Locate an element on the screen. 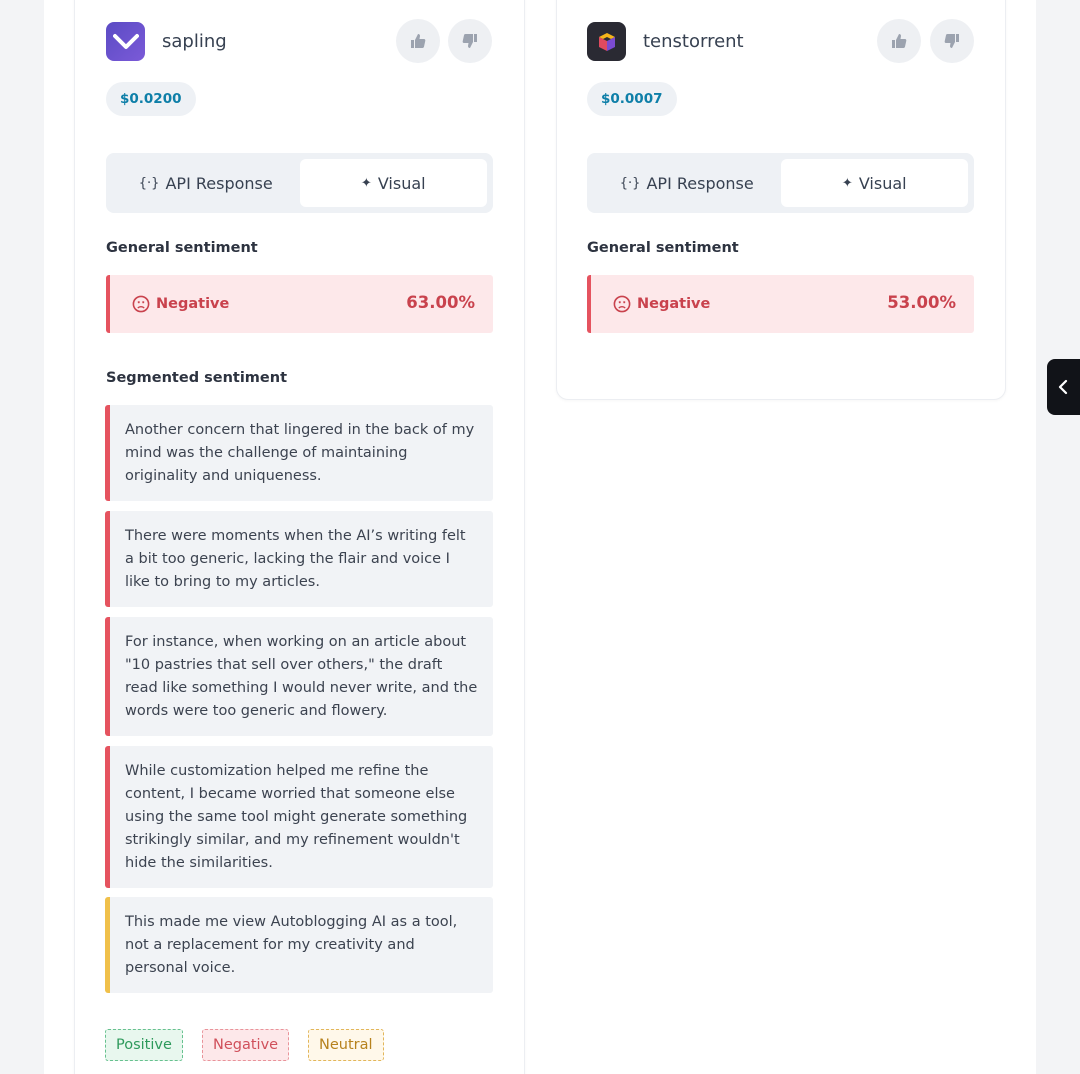 The height and width of the screenshot is (1074, 1080). segmented-sentiment-title: Segmented sentiment is located at coordinates (197, 378).